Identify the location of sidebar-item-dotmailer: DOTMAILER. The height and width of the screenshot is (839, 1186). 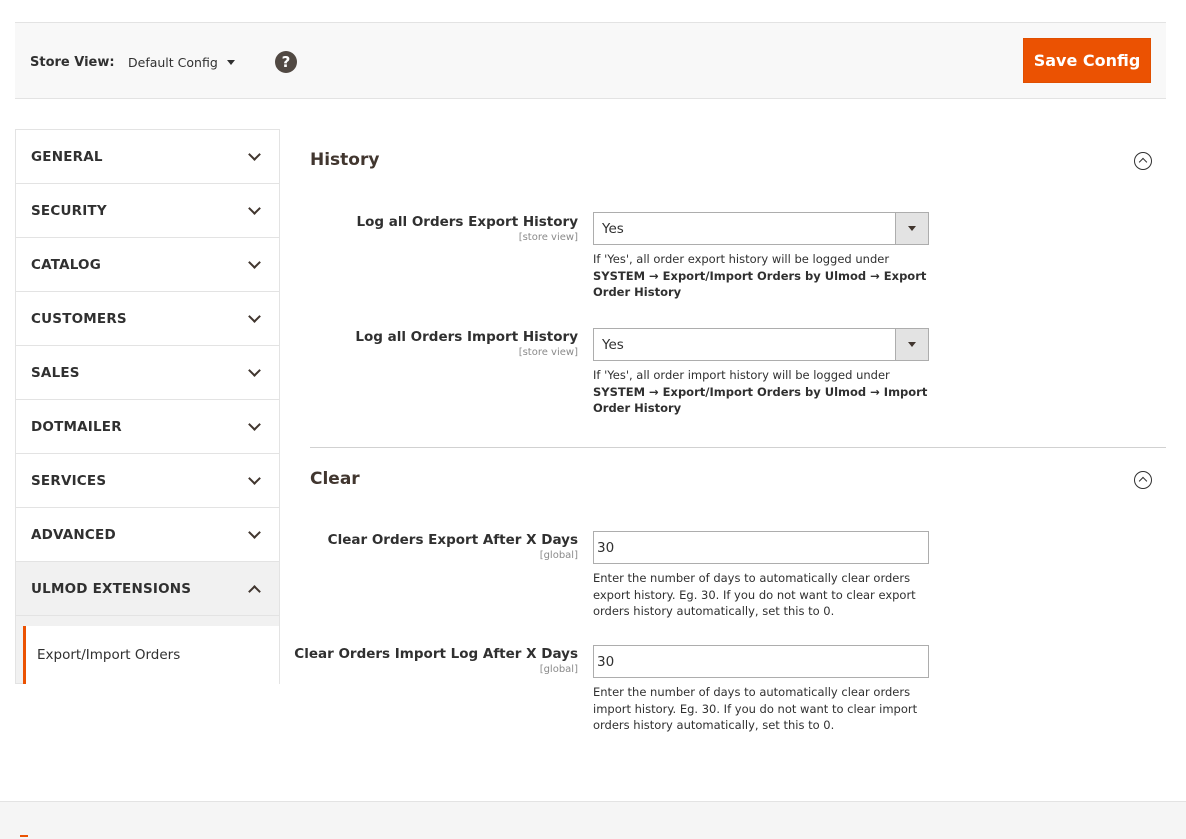
(147, 426).